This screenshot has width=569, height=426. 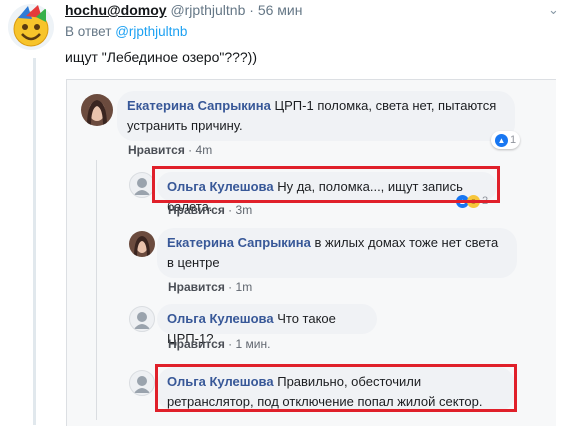 What do you see at coordinates (244, 210) in the screenshot?
I see `comment-time: 3m` at bounding box center [244, 210].